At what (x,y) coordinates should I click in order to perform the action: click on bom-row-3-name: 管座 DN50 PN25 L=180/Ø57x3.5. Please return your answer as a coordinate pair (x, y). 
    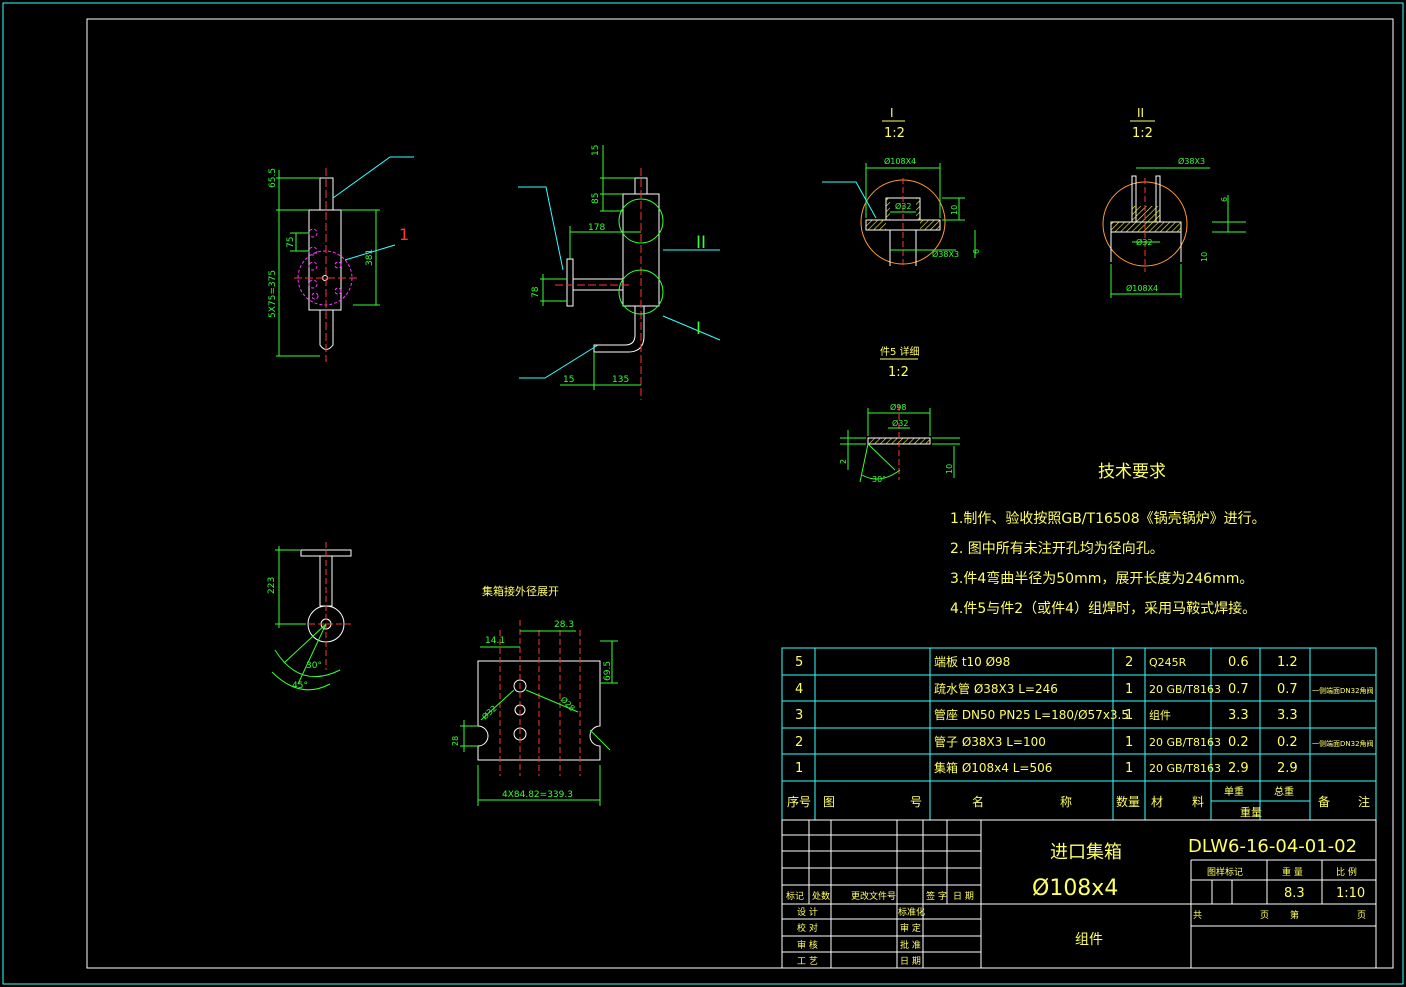
    Looking at the image, I should click on (1031, 714).